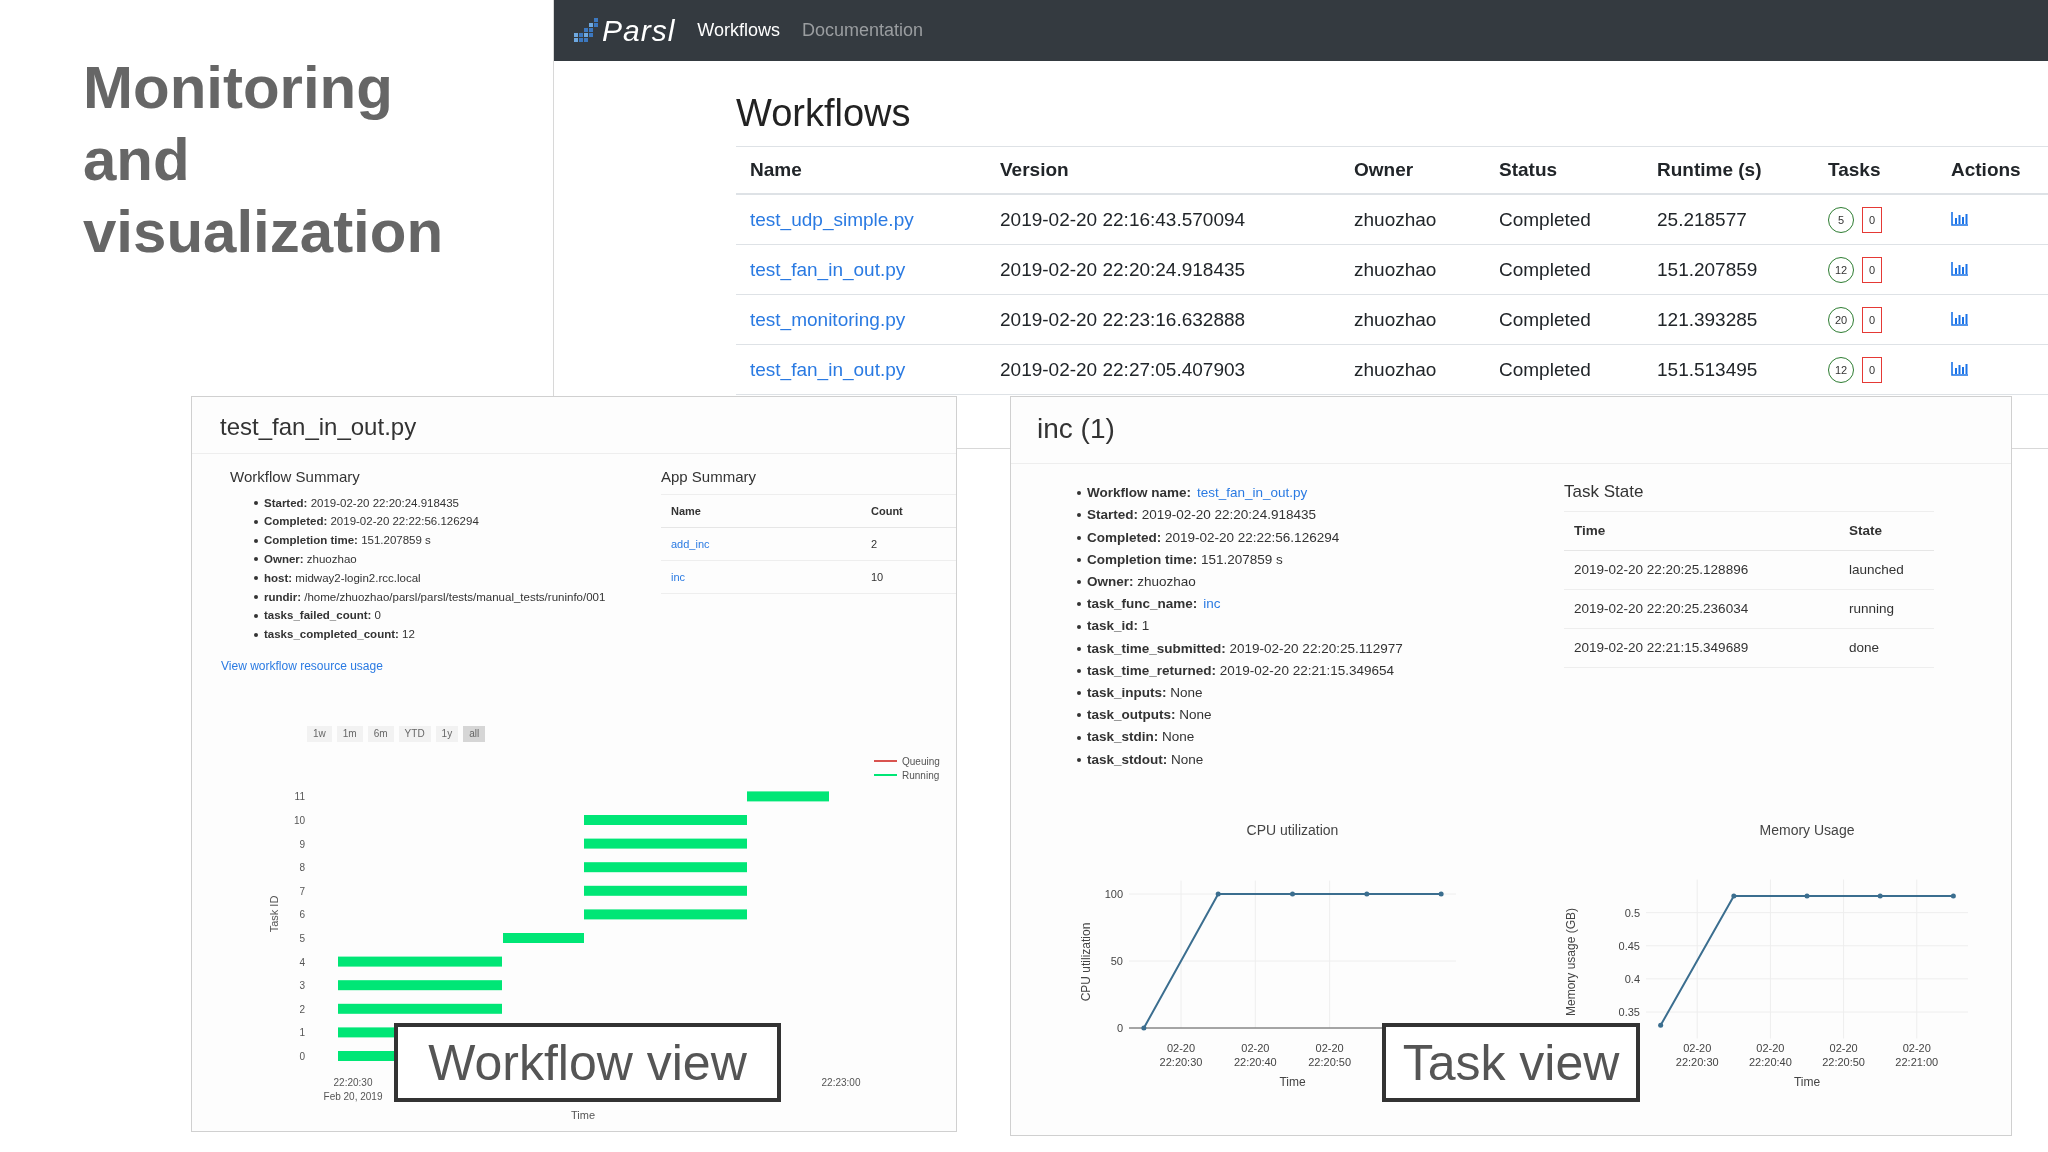 The image size is (2048, 1152). What do you see at coordinates (1240, 670) in the screenshot?
I see `detail-item: task_time_returned: 2019-02-20 22:21:15.349654` at bounding box center [1240, 670].